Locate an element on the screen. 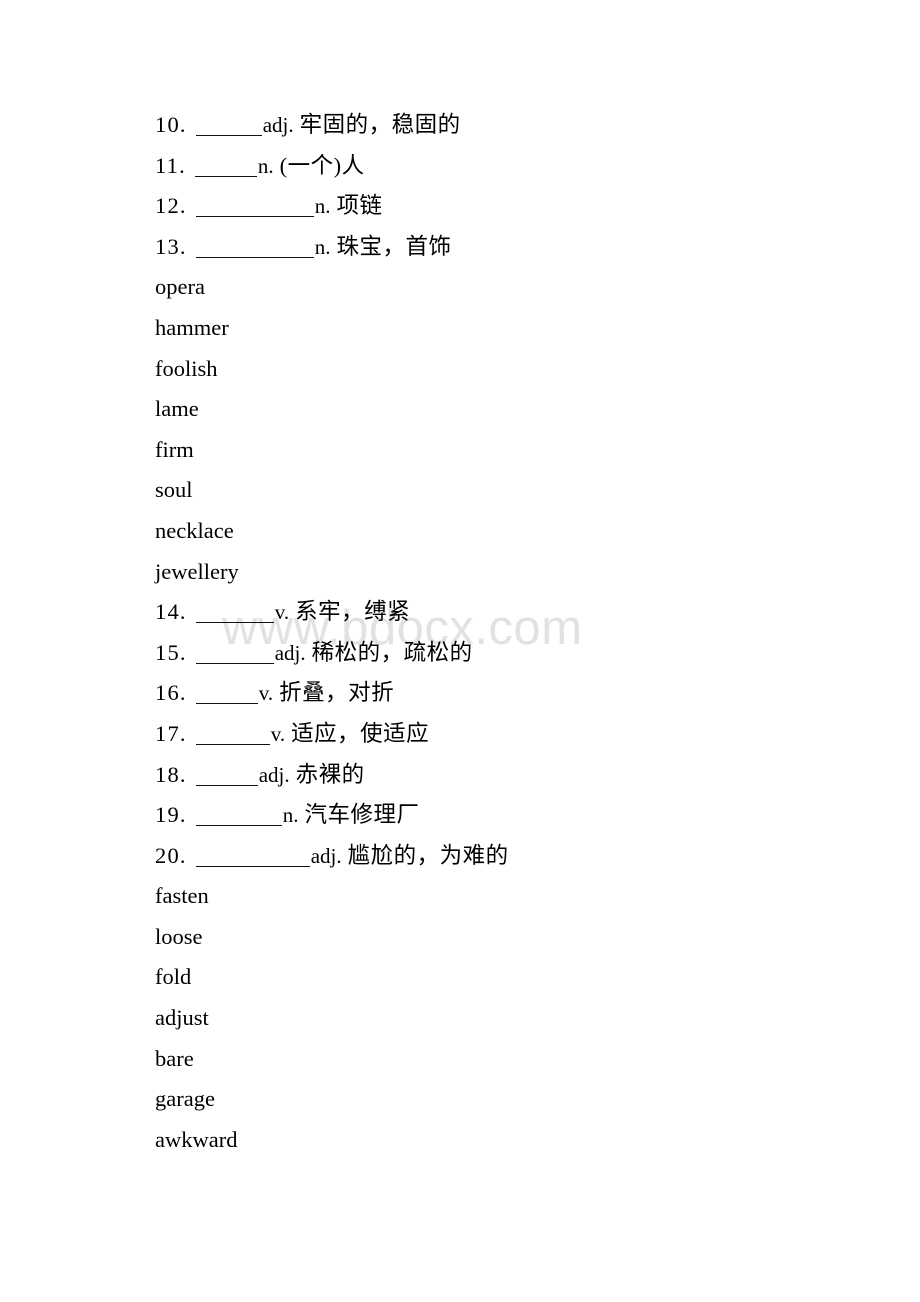 The width and height of the screenshot is (920, 1302). exercise-item: 17. v. 适应，使适应 is located at coordinates (505, 734).